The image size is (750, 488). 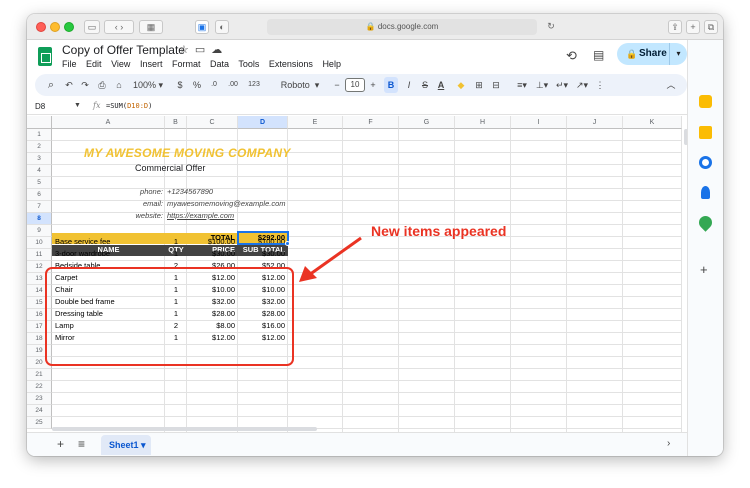 I want to click on column-header: C, so click(x=212, y=122).